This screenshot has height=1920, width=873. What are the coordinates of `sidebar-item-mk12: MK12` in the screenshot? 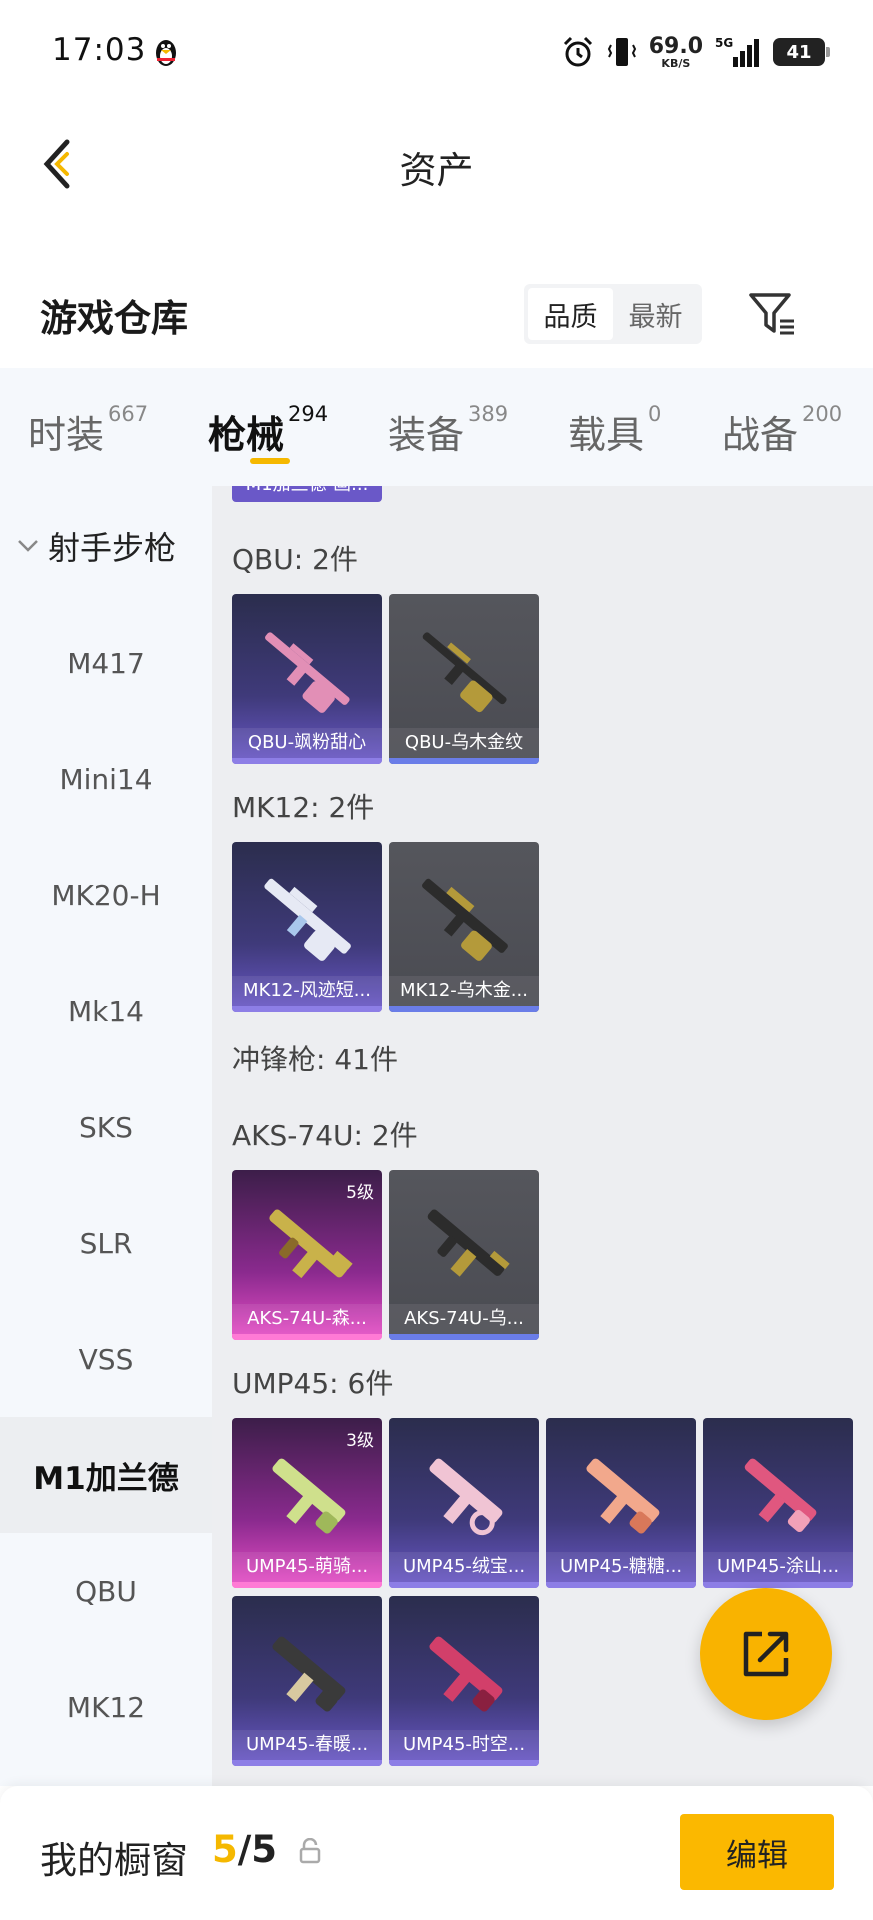 It's located at (106, 1707).